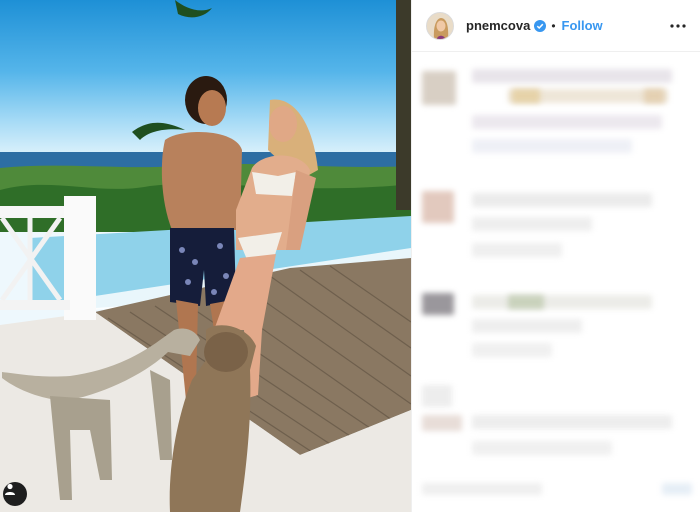  What do you see at coordinates (274, 184) in the screenshot?
I see `bikini-top` at bounding box center [274, 184].